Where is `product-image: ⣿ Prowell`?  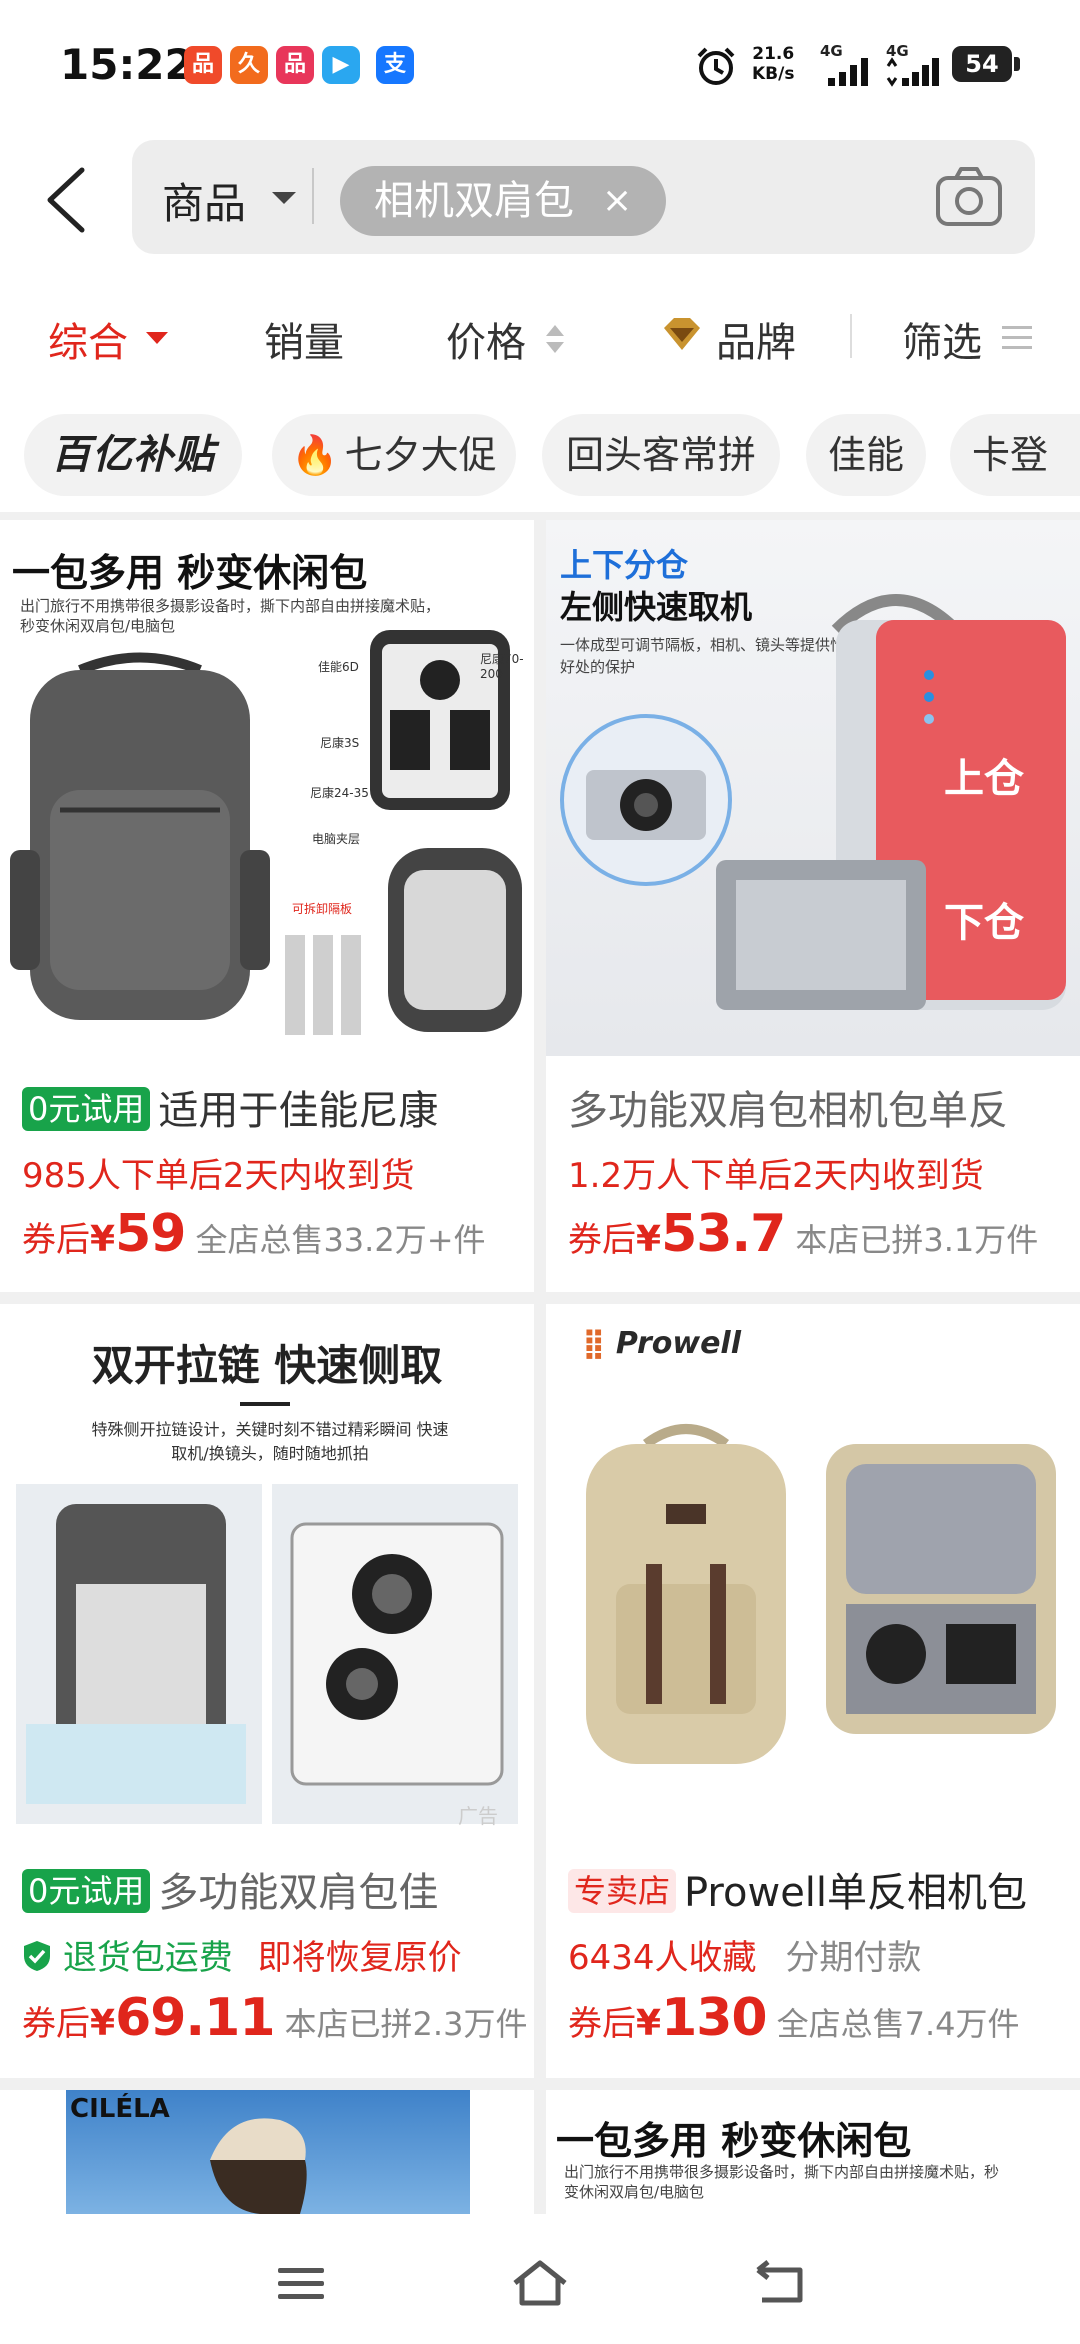
product-image: ⣿ Prowell is located at coordinates (813, 1572).